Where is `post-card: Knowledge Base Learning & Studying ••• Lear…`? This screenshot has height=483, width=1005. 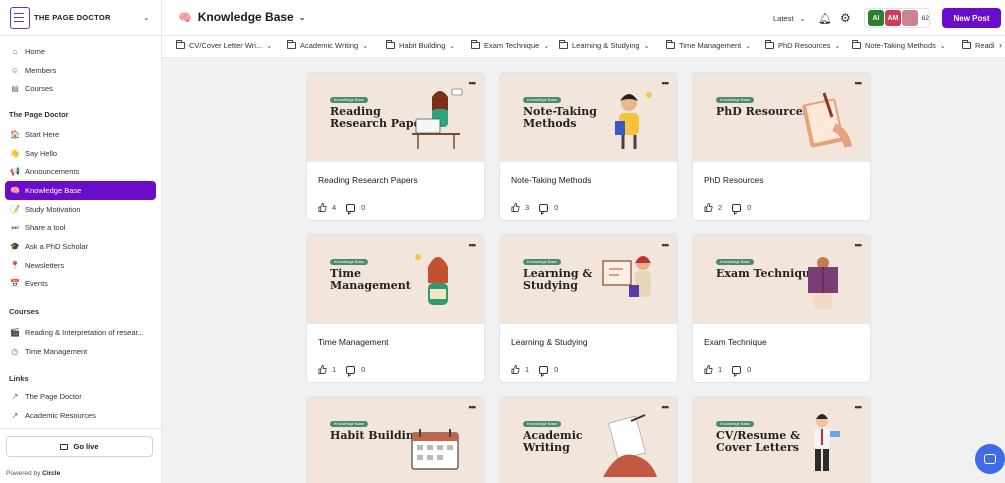
post-card: Knowledge Base Learning & Studying ••• Lear… is located at coordinates (588, 308).